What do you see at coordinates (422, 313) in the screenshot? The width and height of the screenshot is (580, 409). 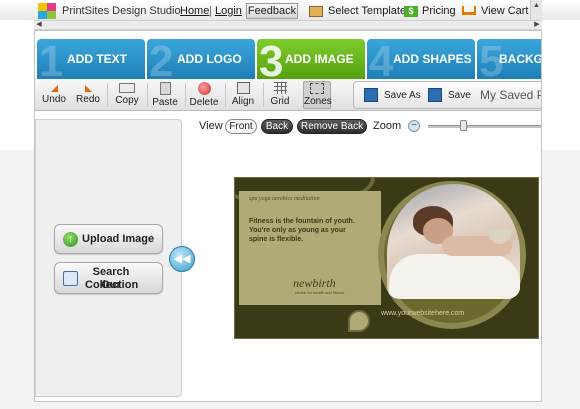 I see `card-website-url: www.yourwebsitehere.com` at bounding box center [422, 313].